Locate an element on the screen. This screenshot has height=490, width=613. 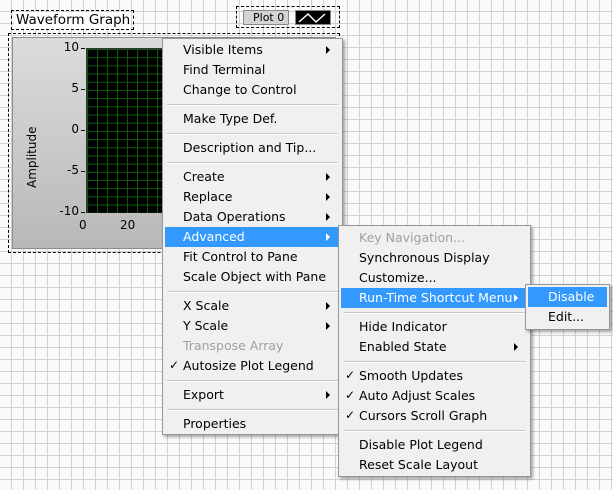
menu-item-hide-indicator: Hide Indicator is located at coordinates (434, 327).